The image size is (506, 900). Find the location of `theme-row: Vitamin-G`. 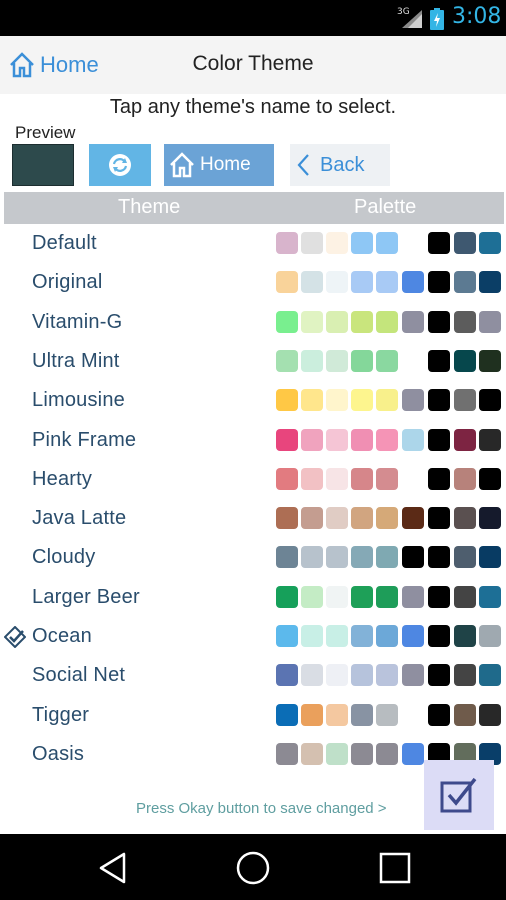

theme-row: Vitamin-G is located at coordinates (253, 322).